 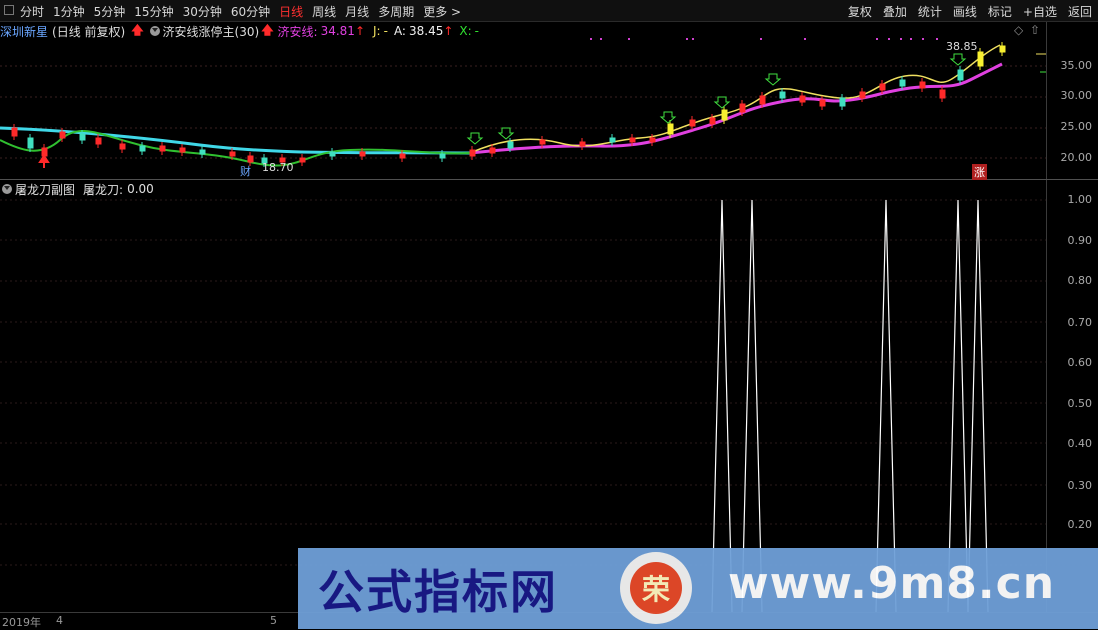 What do you see at coordinates (979, 172) in the screenshot?
I see `zhang-marker: 涨` at bounding box center [979, 172].